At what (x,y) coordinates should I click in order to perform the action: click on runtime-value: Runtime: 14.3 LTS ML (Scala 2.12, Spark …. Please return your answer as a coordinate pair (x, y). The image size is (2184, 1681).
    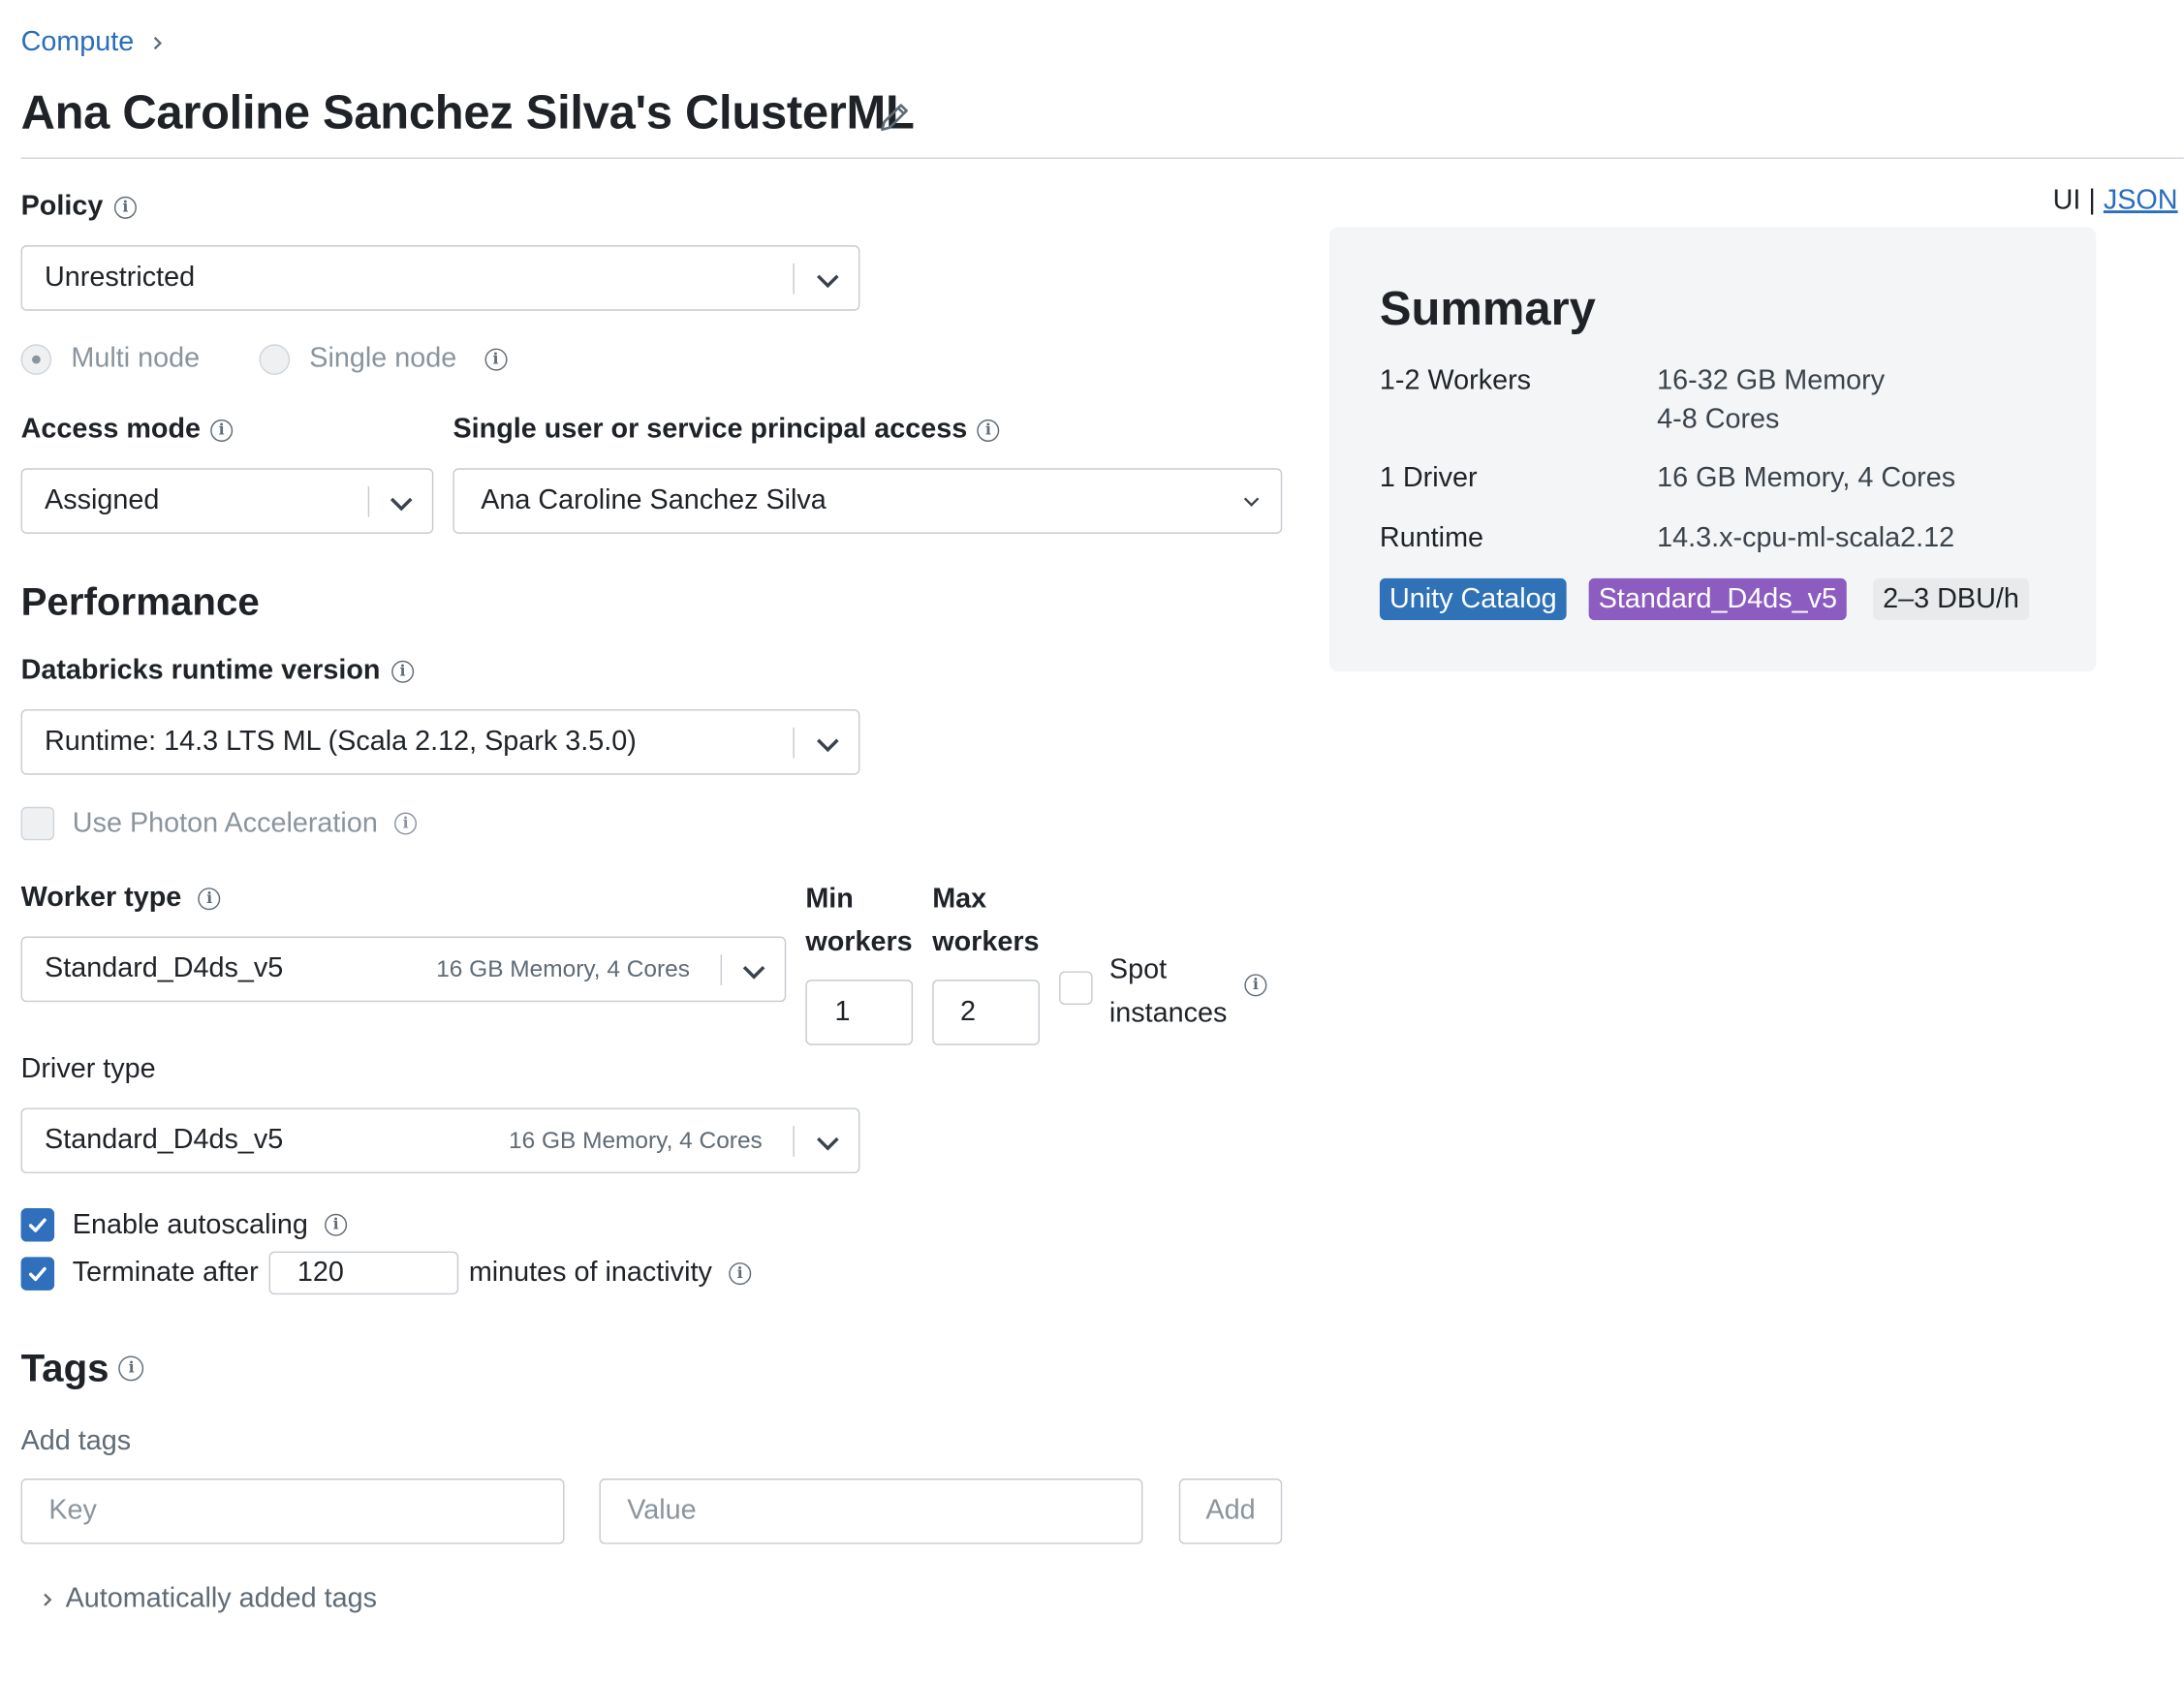
    Looking at the image, I should click on (341, 741).